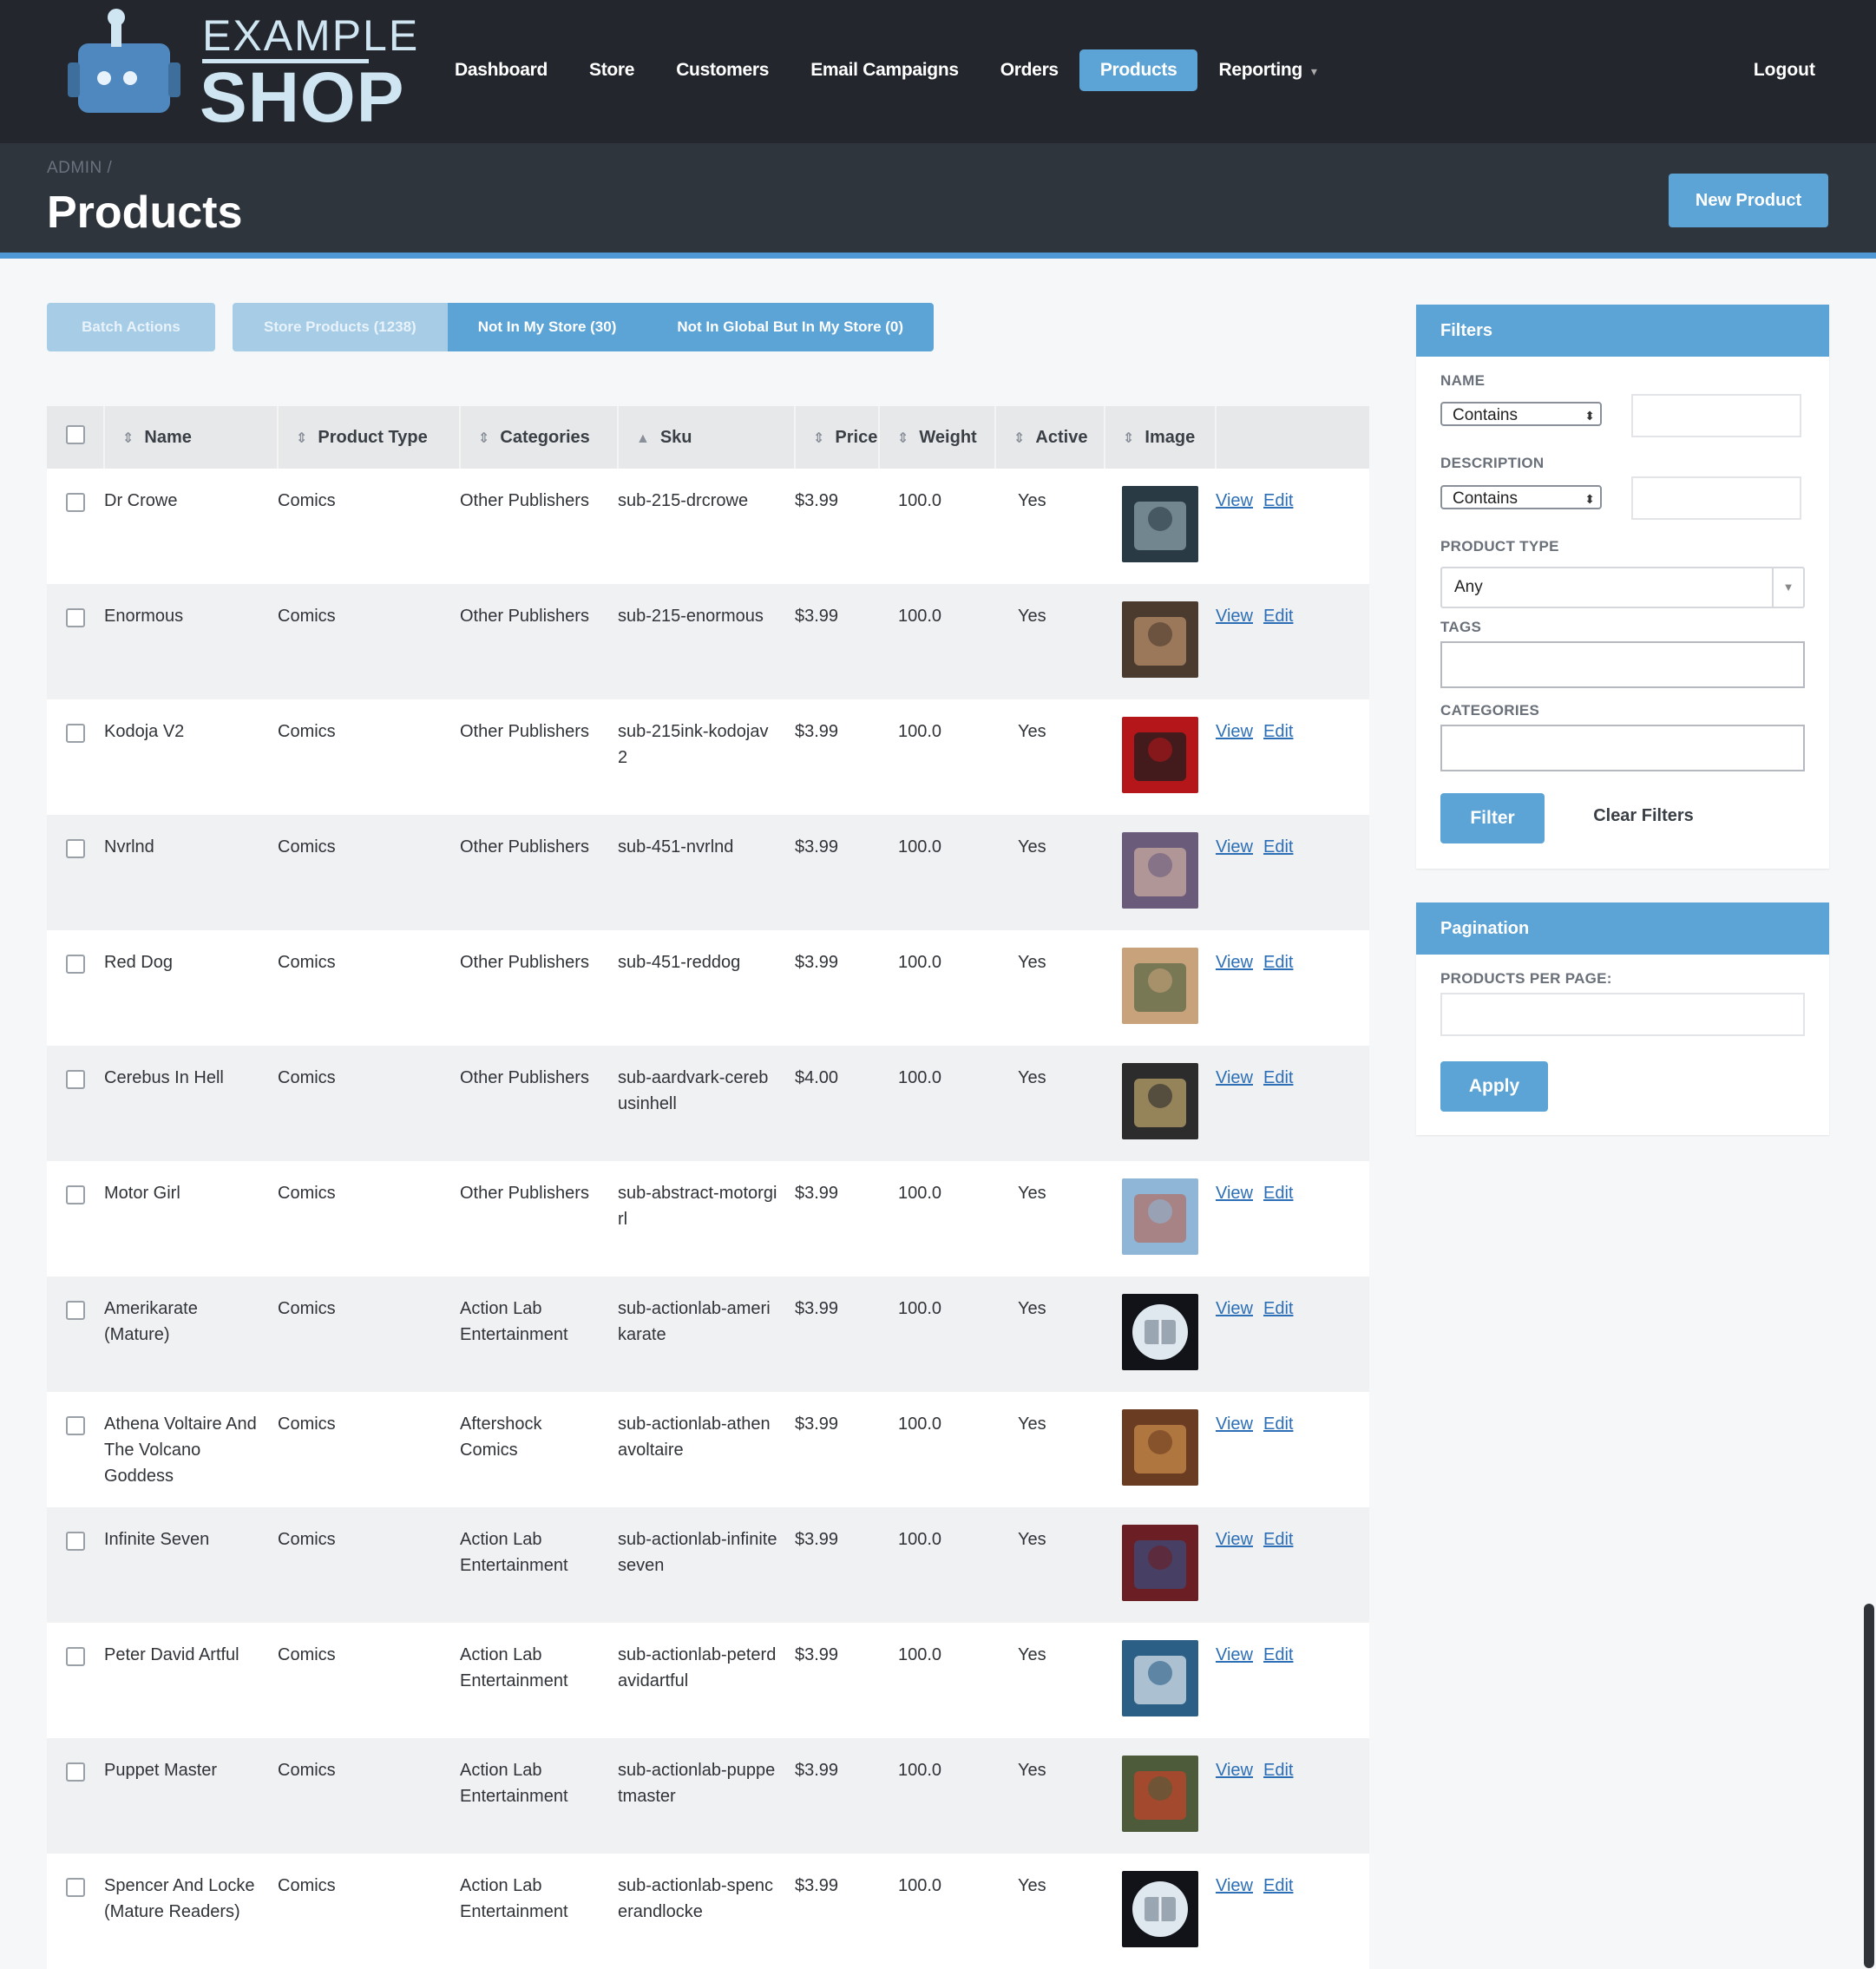 This screenshot has height=1969, width=1876. Describe the element at coordinates (1521, 414) in the screenshot. I see `name-match-select: Contains ⬍` at that location.